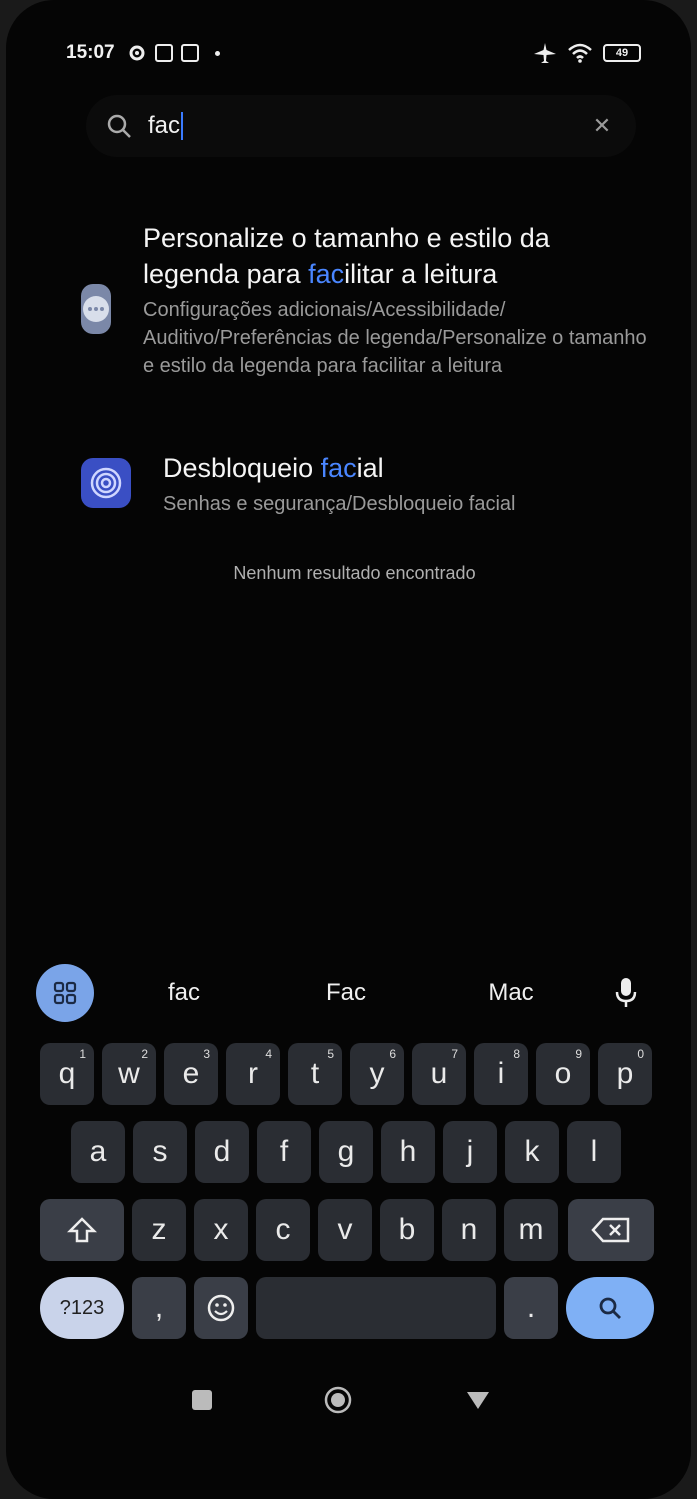 The width and height of the screenshot is (697, 1499). What do you see at coordinates (273, 468) in the screenshot?
I see `result-title: Desbloqueio facial` at bounding box center [273, 468].